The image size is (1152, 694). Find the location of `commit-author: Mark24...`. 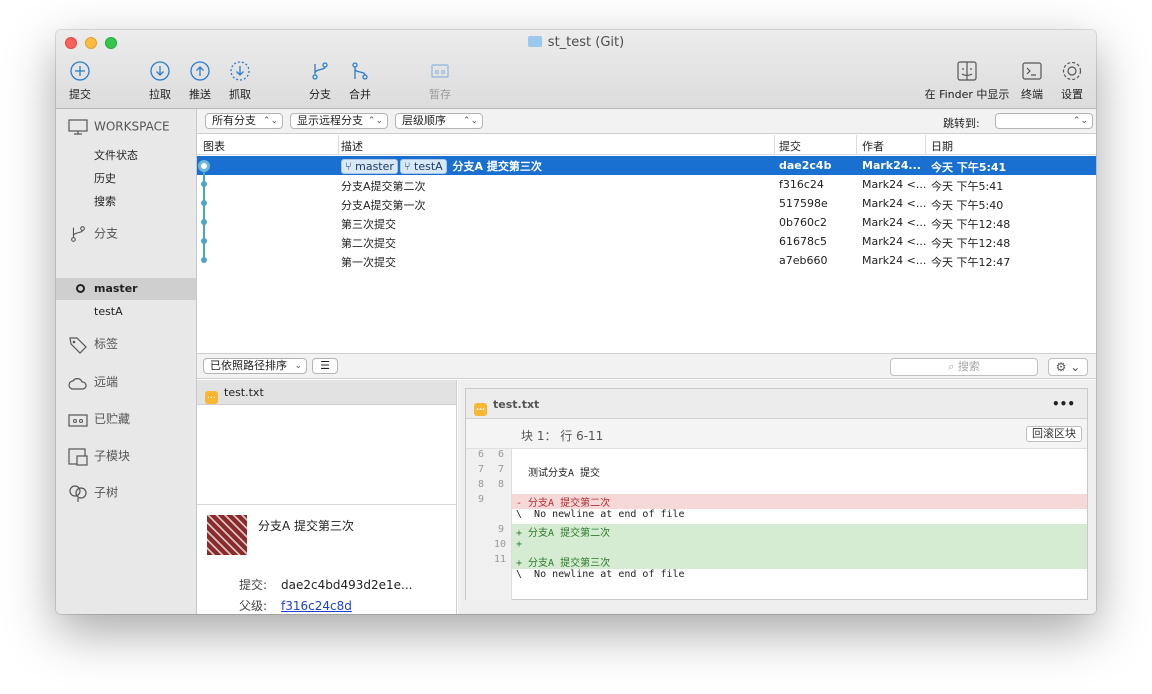

commit-author: Mark24... is located at coordinates (891, 165).